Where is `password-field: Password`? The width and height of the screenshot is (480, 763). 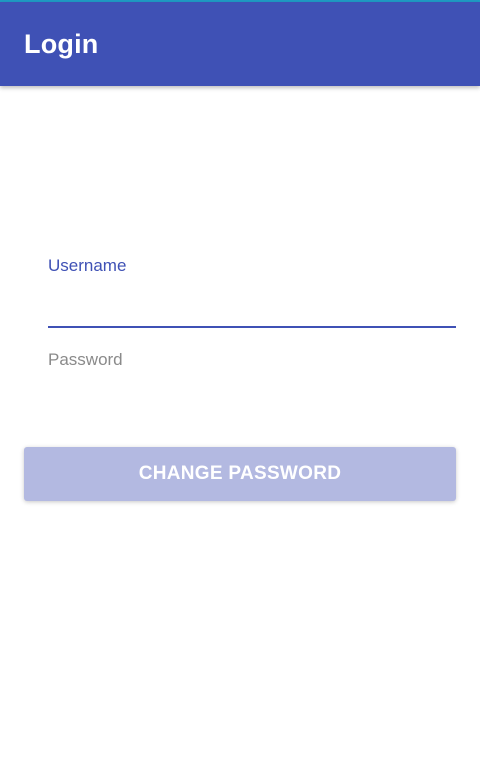 password-field: Password is located at coordinates (252, 381).